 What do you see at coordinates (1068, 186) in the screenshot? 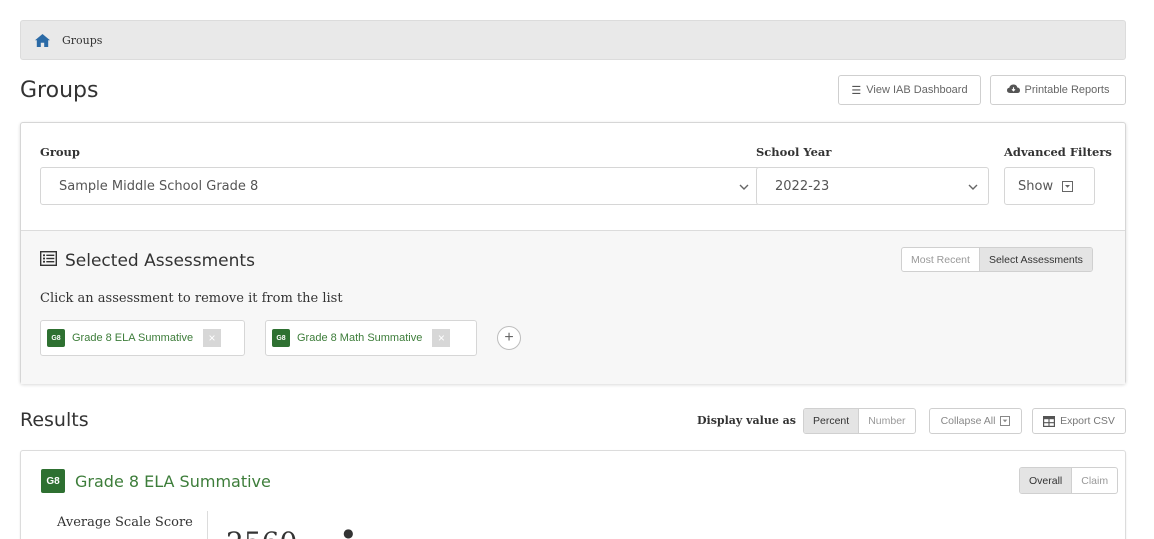
I see `expand-icon` at bounding box center [1068, 186].